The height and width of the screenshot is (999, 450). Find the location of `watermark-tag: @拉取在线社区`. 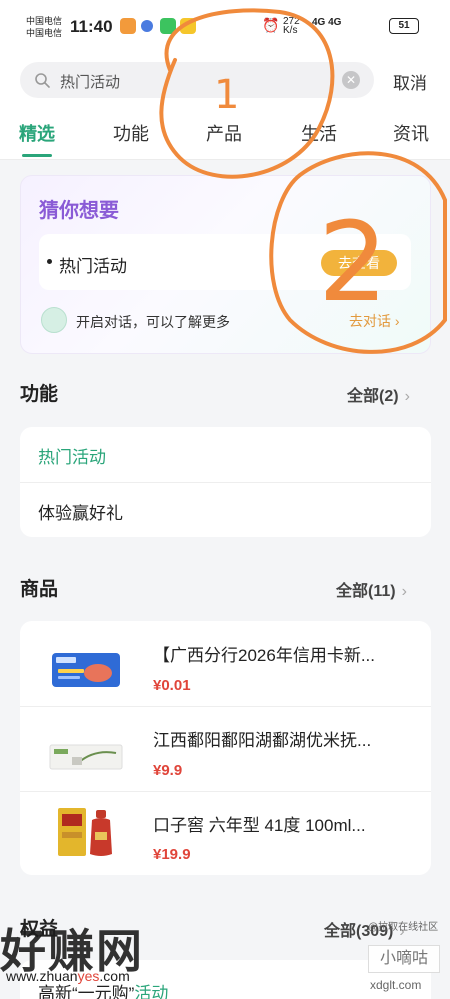

watermark-tag: @拉取在线社区 is located at coordinates (403, 927).